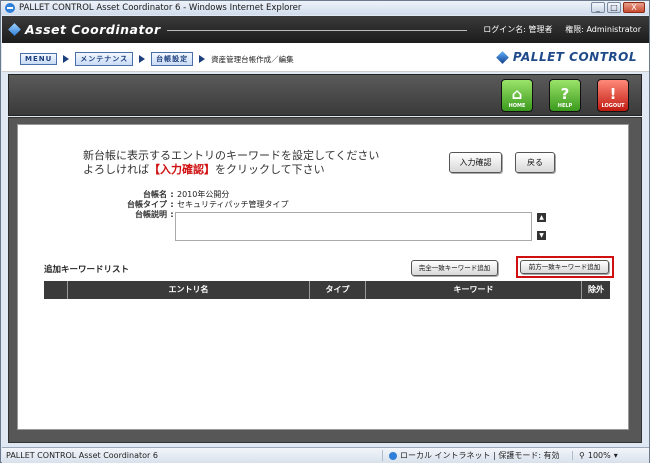  What do you see at coordinates (325, 95) in the screenshot?
I see `toolbar: ⌂ HOME ? HELP ! LOGOUT` at bounding box center [325, 95].